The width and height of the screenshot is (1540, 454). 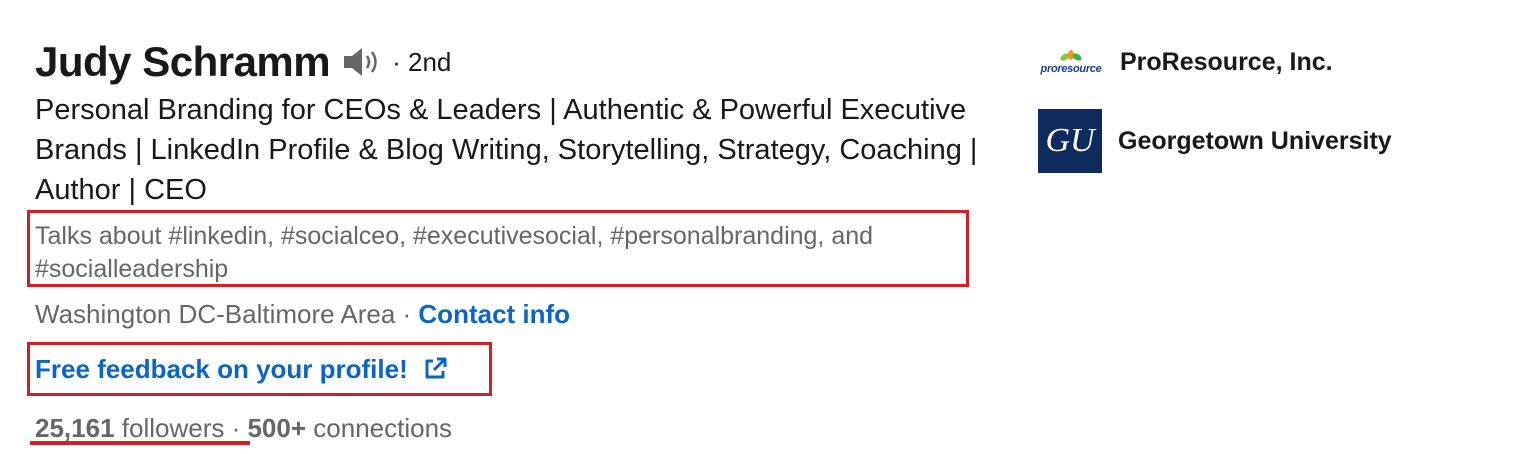 I want to click on connections-label: connections, so click(x=383, y=428).